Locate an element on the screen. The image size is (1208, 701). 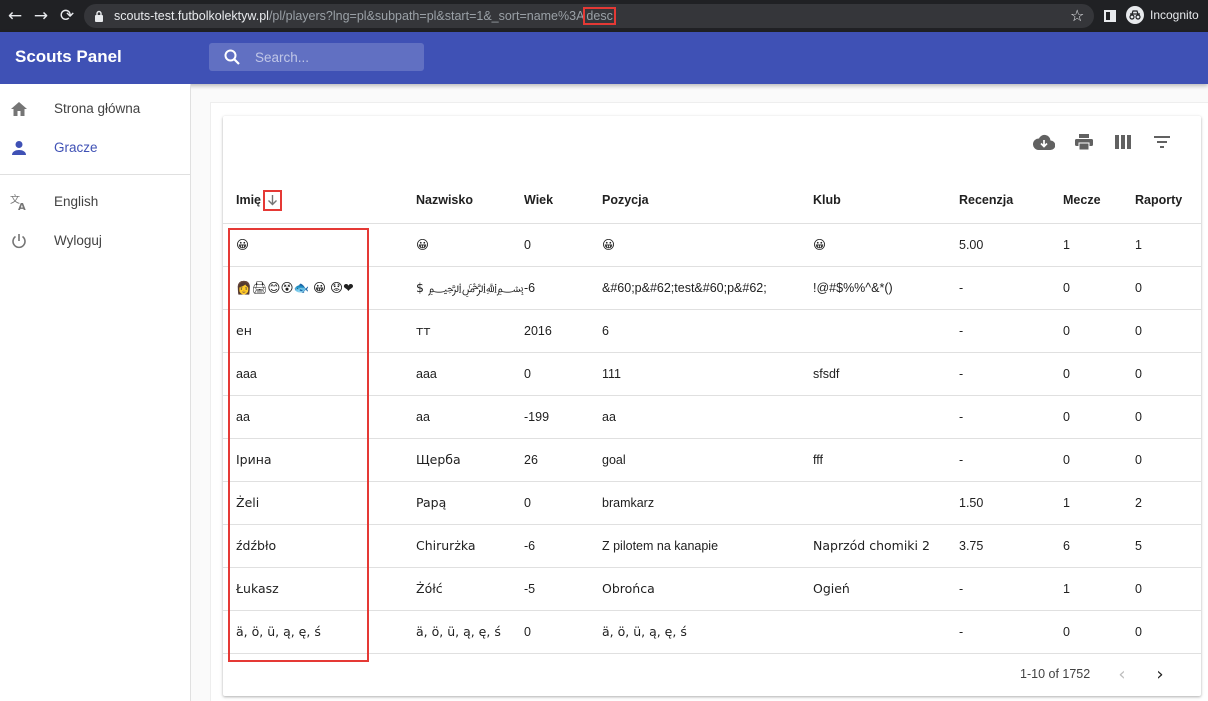
column-header-matches: Mecze is located at coordinates (1082, 200).